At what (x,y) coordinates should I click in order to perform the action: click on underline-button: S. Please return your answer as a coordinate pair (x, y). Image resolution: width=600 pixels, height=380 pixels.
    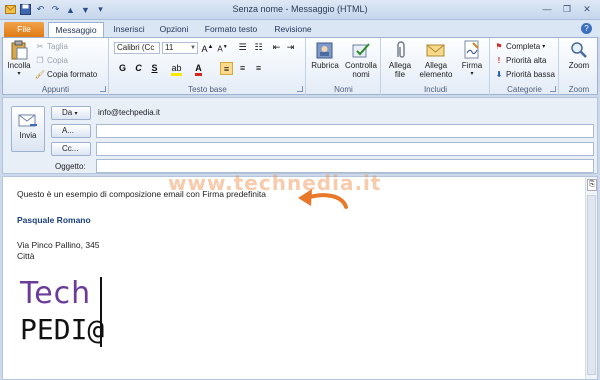
    Looking at the image, I should click on (154, 68).